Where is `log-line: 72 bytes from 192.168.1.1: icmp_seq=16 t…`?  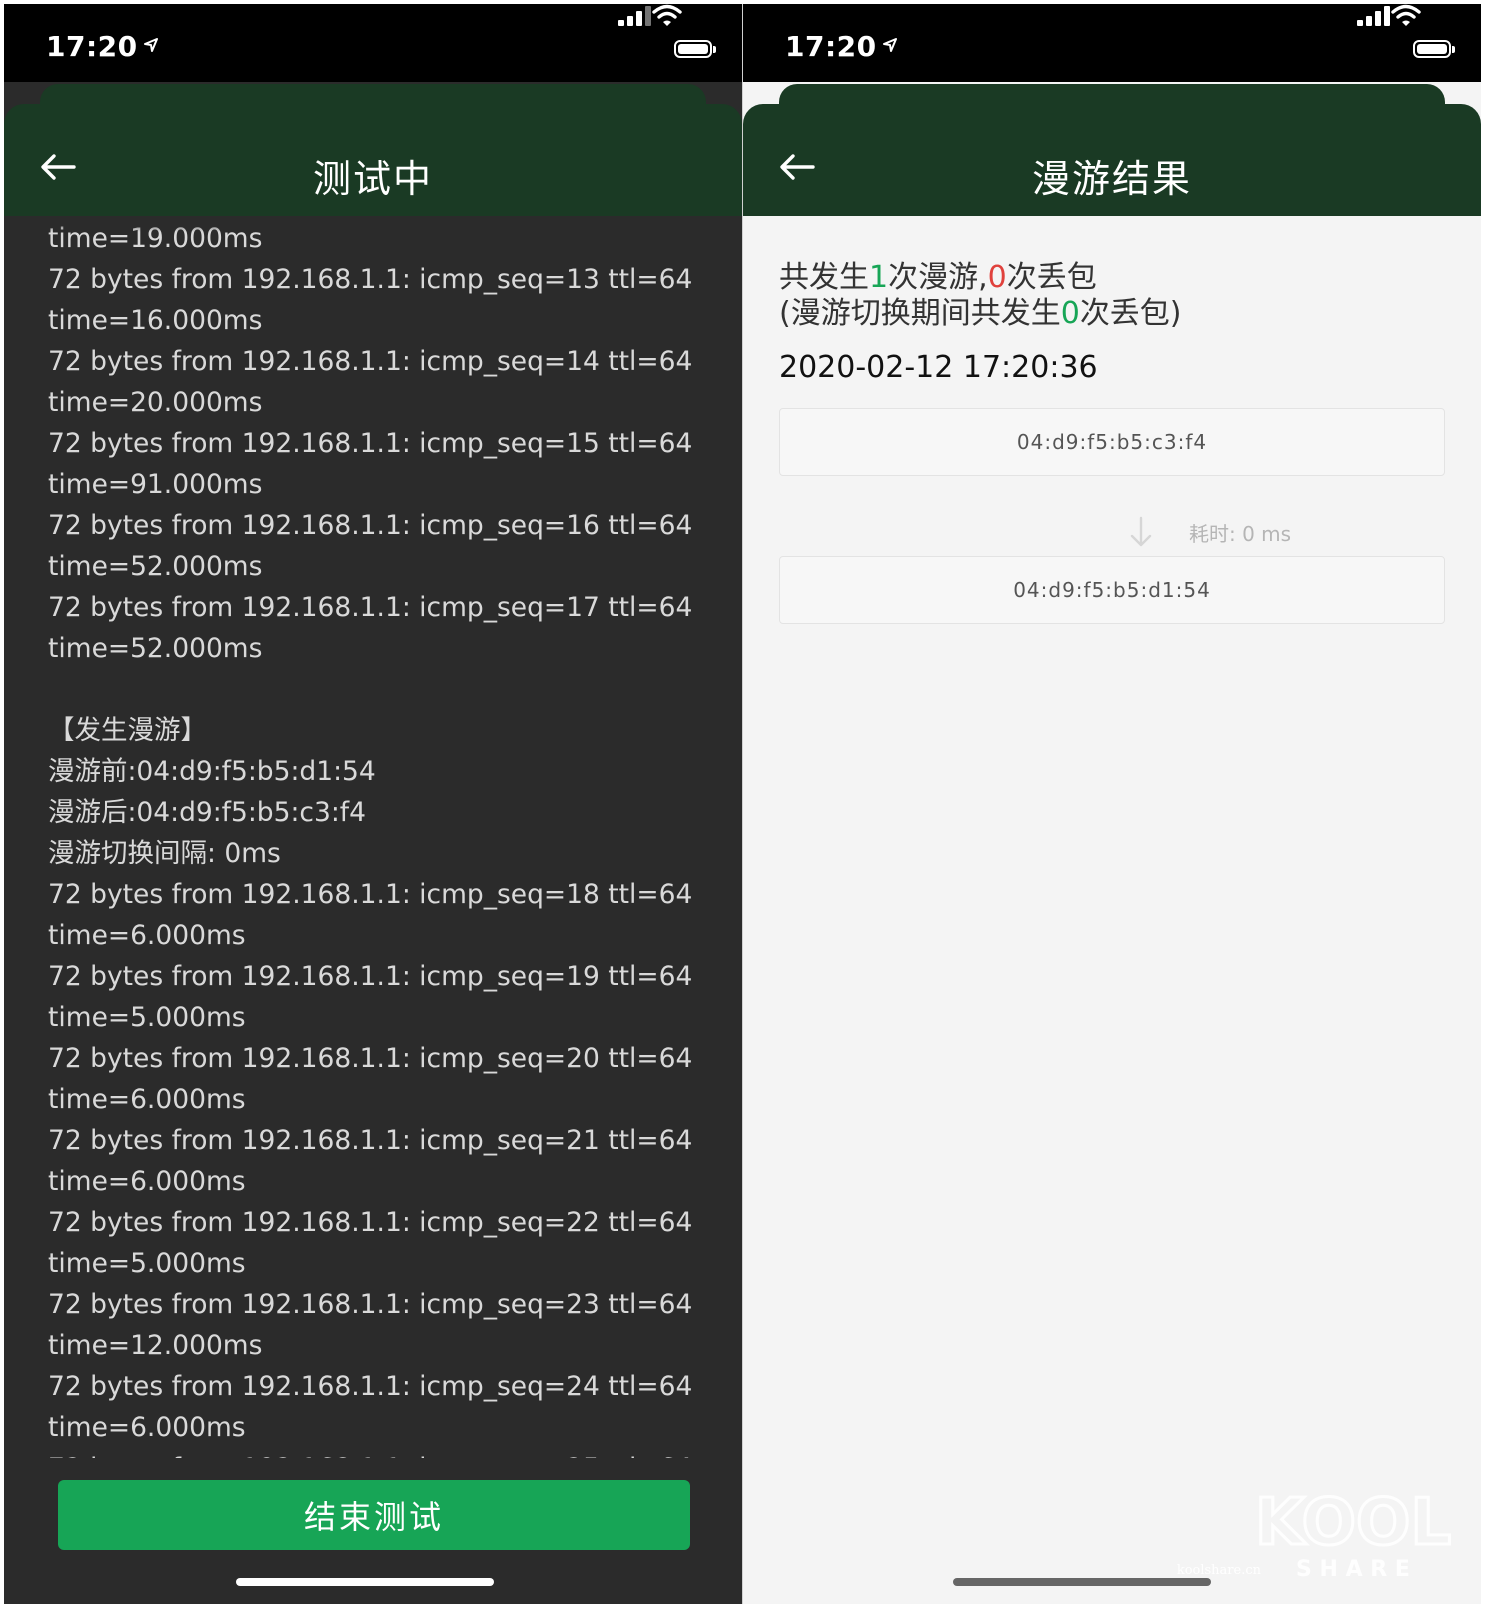 log-line: 72 bytes from 192.168.1.1: icmp_seq=16 t… is located at coordinates (370, 525).